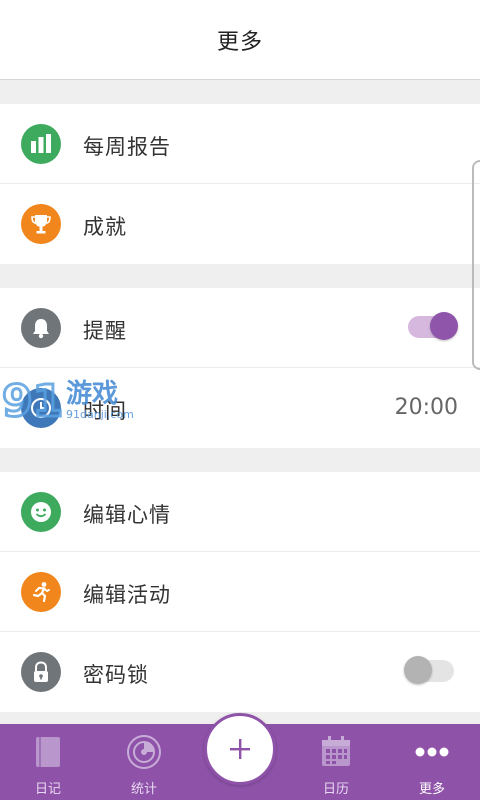 This screenshot has width=480, height=800. I want to click on menu-item-label: 时间, so click(105, 411).